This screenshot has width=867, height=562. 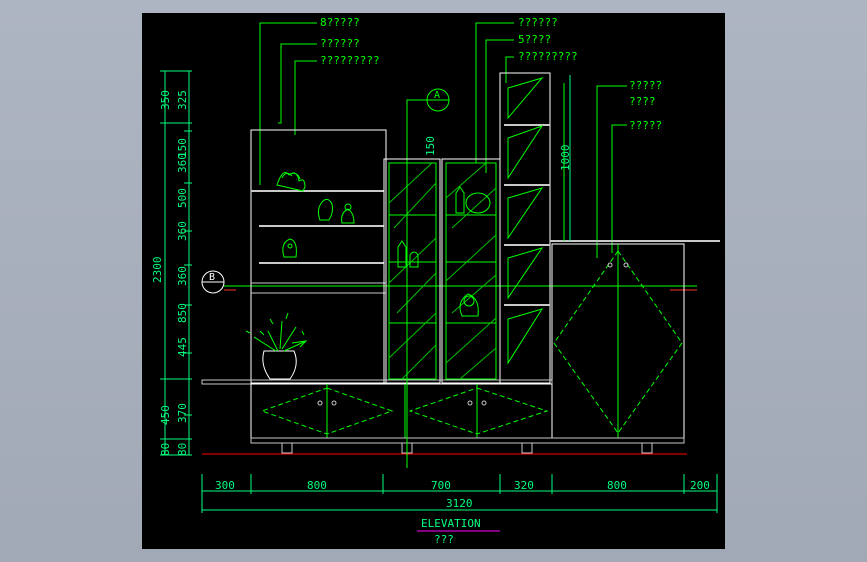 I want to click on dim-vertical-inner-5: 360, so click(x=182, y=231).